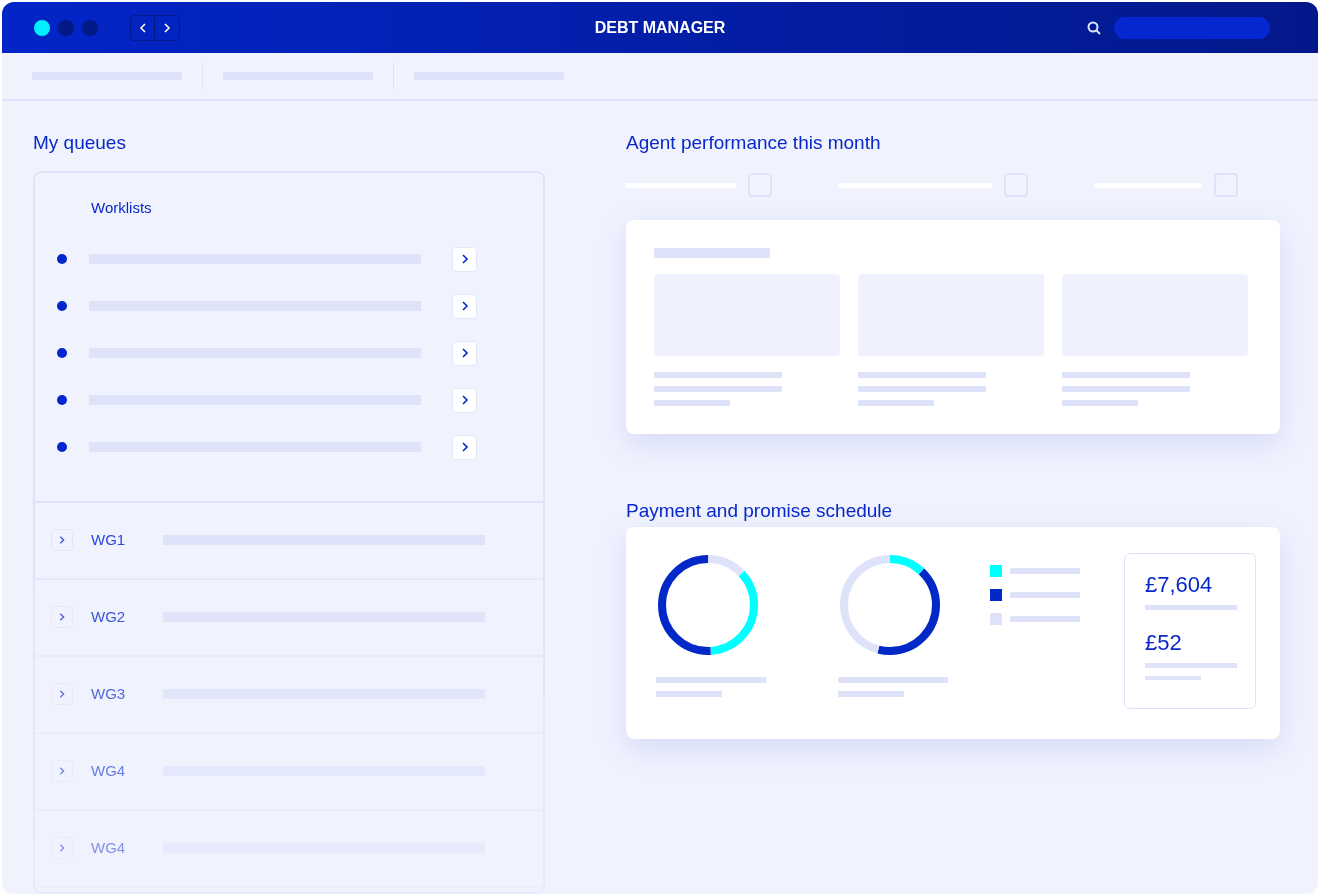 The width and height of the screenshot is (1320, 896). Describe the element at coordinates (660, 27) in the screenshot. I see `window-title: DEBT MANAGER` at that location.